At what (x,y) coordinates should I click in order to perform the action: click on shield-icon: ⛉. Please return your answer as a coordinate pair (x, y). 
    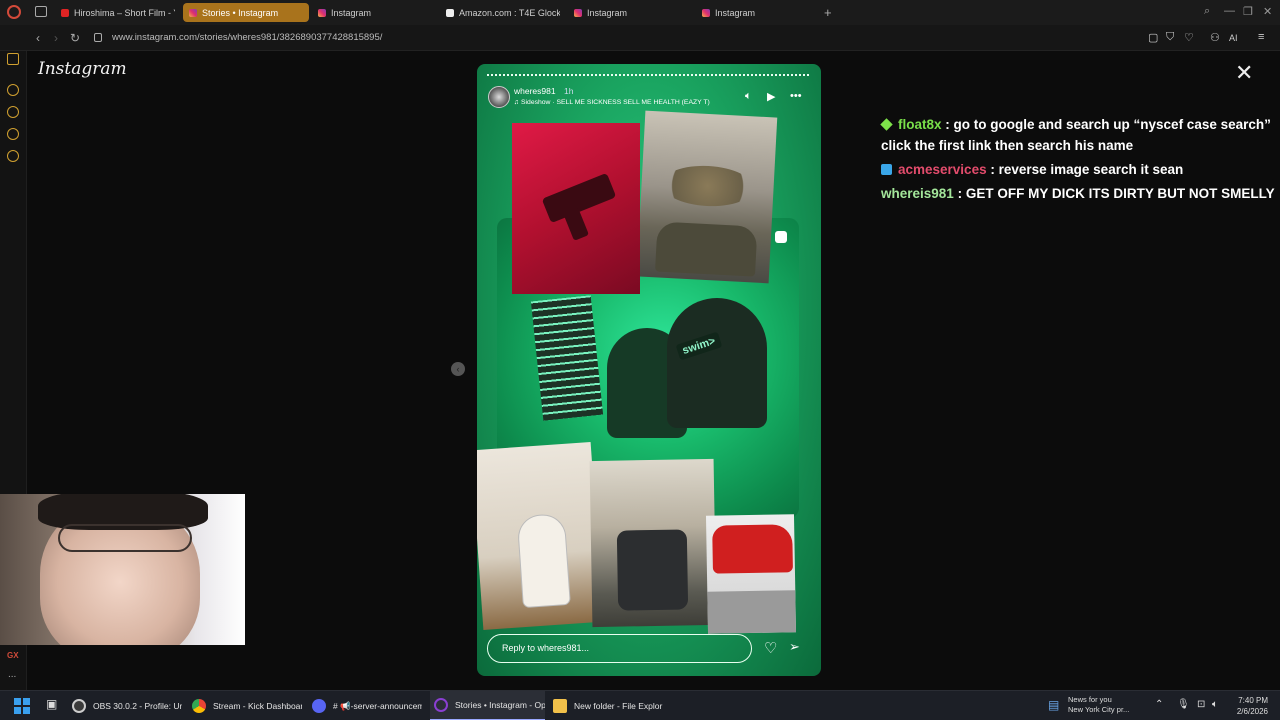
    Looking at the image, I should click on (1170, 37).